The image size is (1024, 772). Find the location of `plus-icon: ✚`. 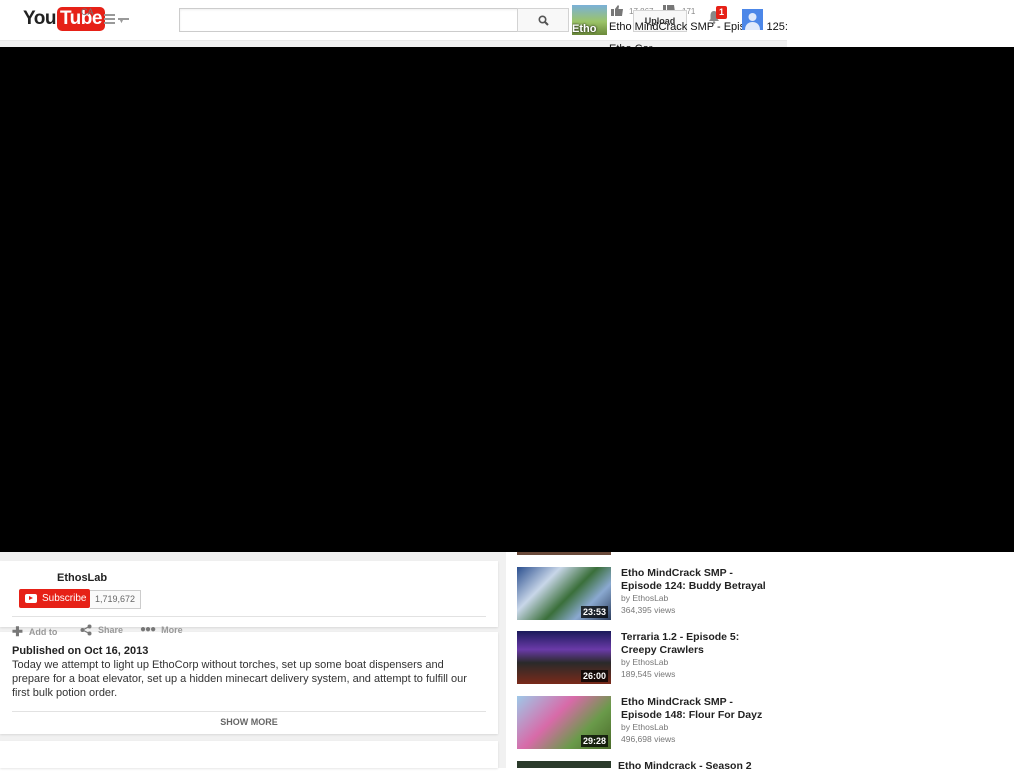

plus-icon: ✚ is located at coordinates (17, 631).